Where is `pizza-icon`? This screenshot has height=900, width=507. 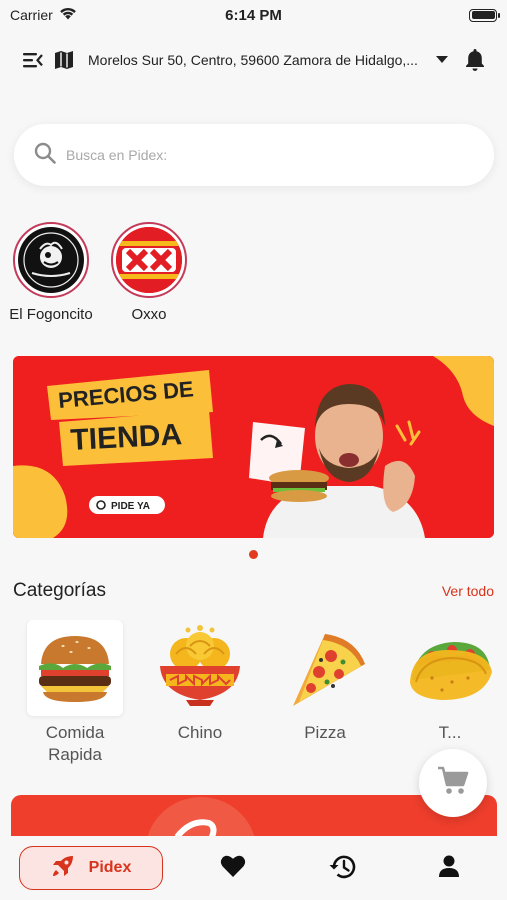
pizza-icon is located at coordinates (325, 668).